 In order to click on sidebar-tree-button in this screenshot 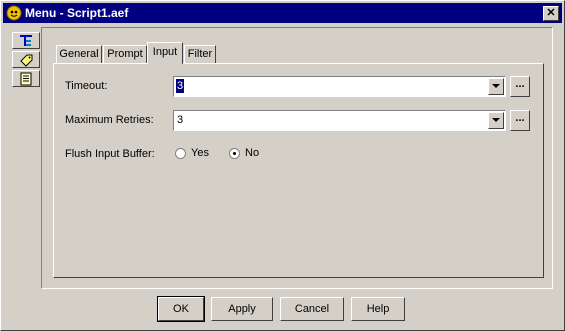, I will do `click(26, 40)`.